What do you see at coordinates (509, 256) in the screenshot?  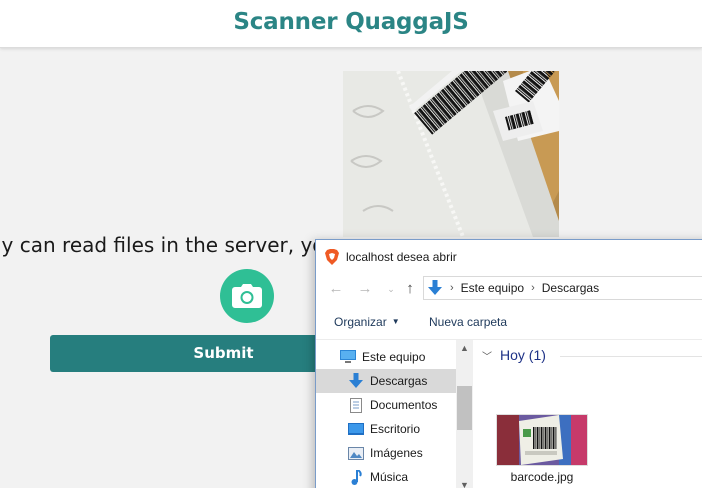 I see `dialog-titlebar: localhost desea abrir` at bounding box center [509, 256].